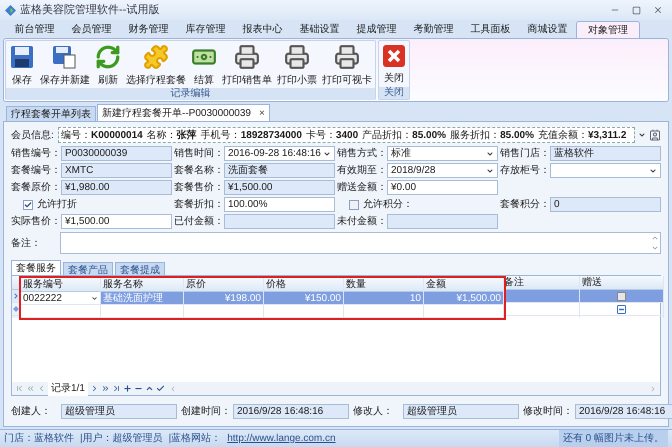 Image resolution: width=672 pixels, height=447 pixels. Describe the element at coordinates (223, 285) in the screenshot. I see `column-header: 原价` at that location.